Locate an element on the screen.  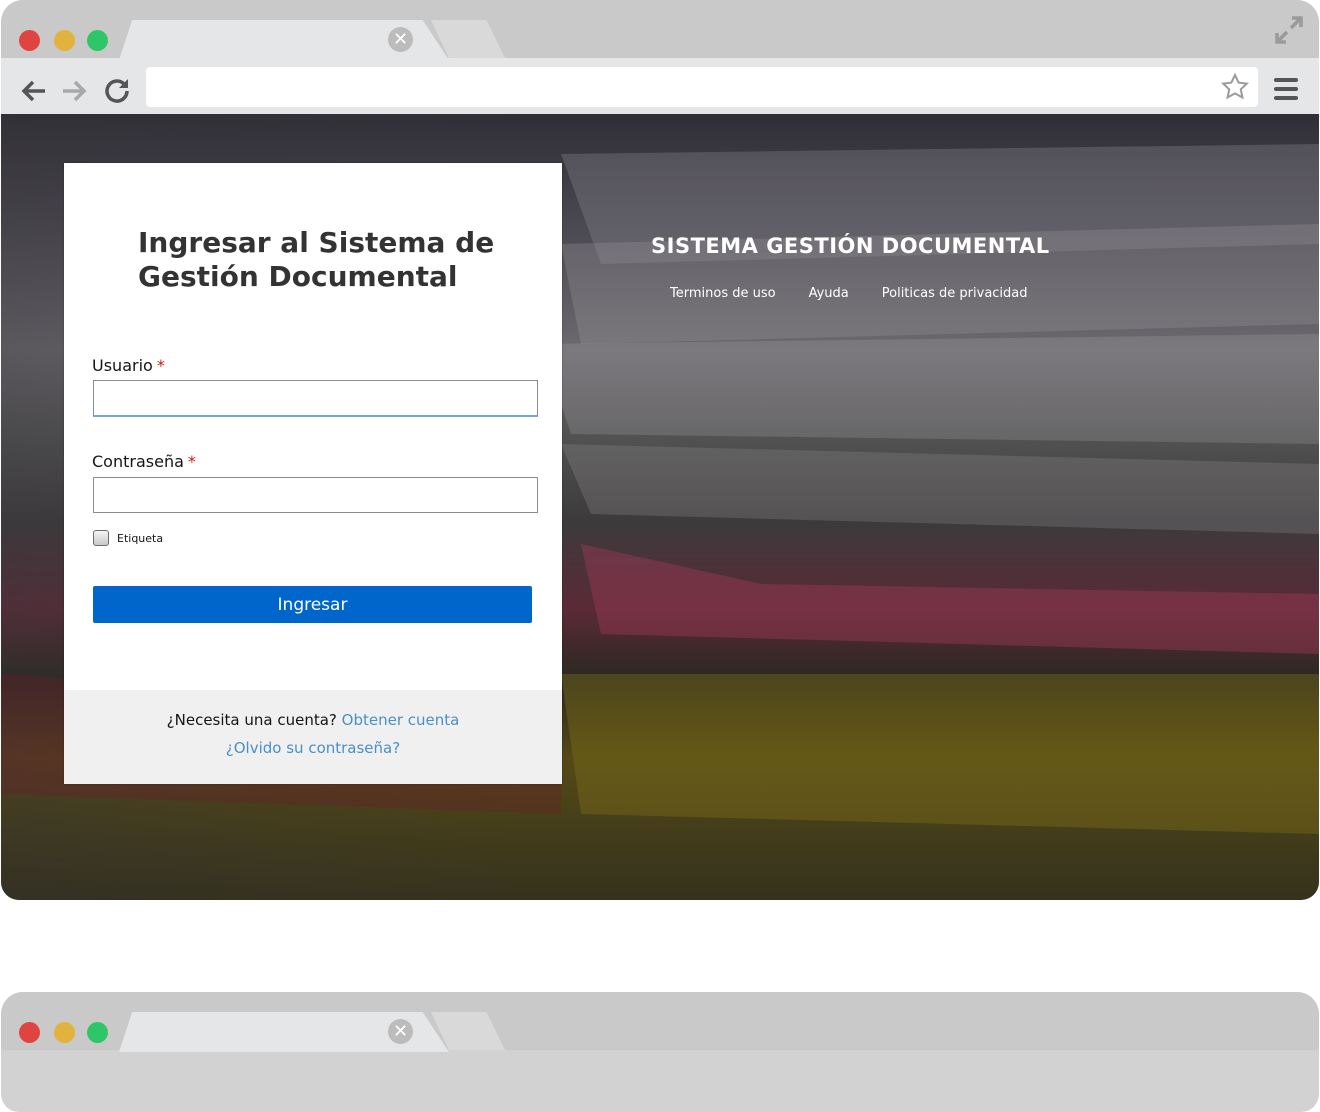
signup-prompt-line: ¿Necesita una cuenta? Obtener cuenta is located at coordinates (313, 720).